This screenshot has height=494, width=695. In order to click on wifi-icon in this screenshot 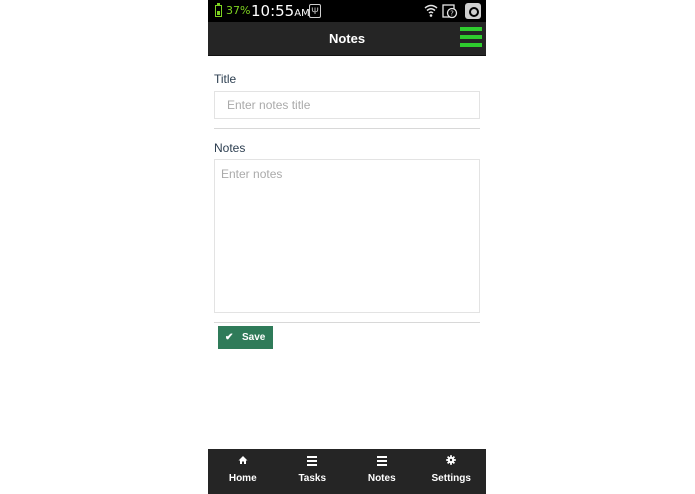, I will do `click(431, 13)`.